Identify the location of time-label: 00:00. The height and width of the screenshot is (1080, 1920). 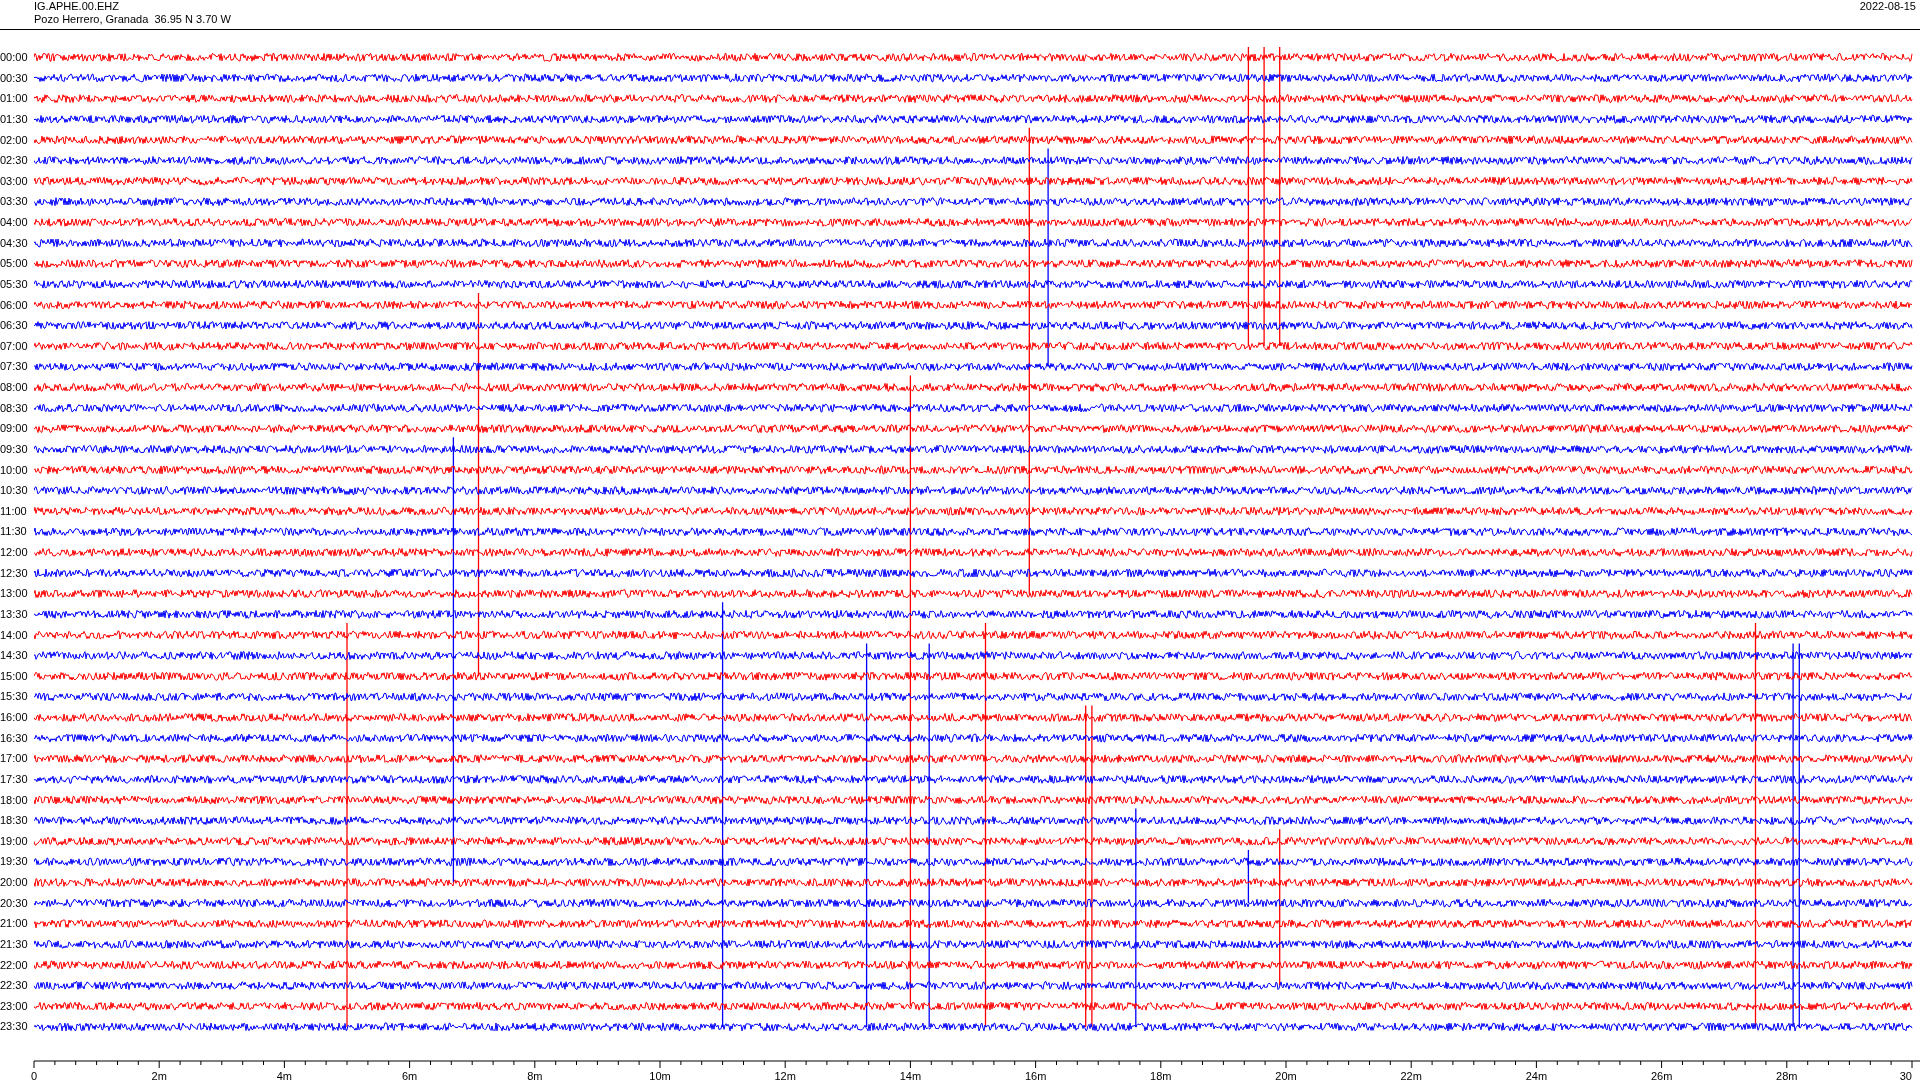
(14, 57).